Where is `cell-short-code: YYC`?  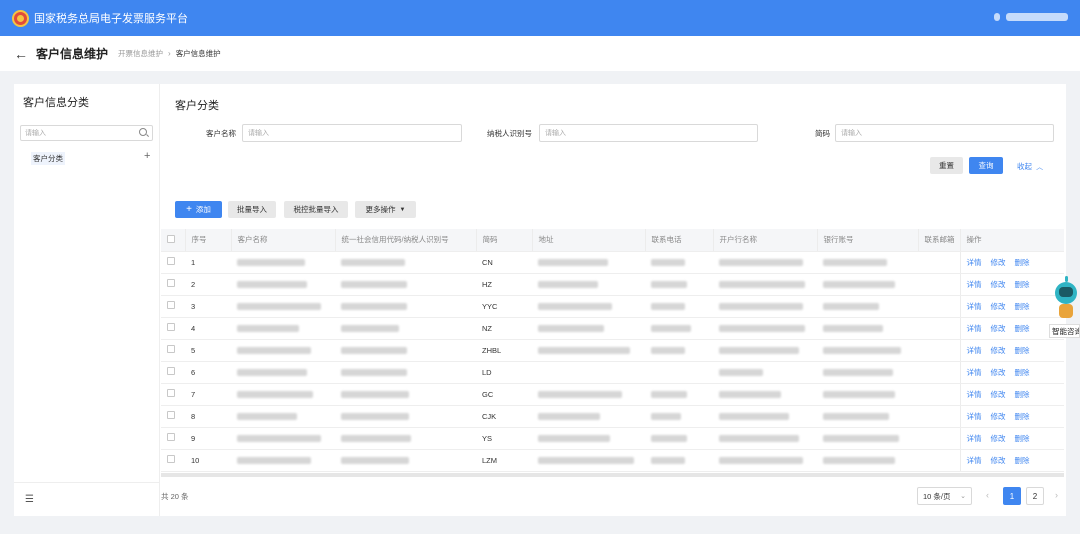
cell-short-code: YYC is located at coordinates (504, 306).